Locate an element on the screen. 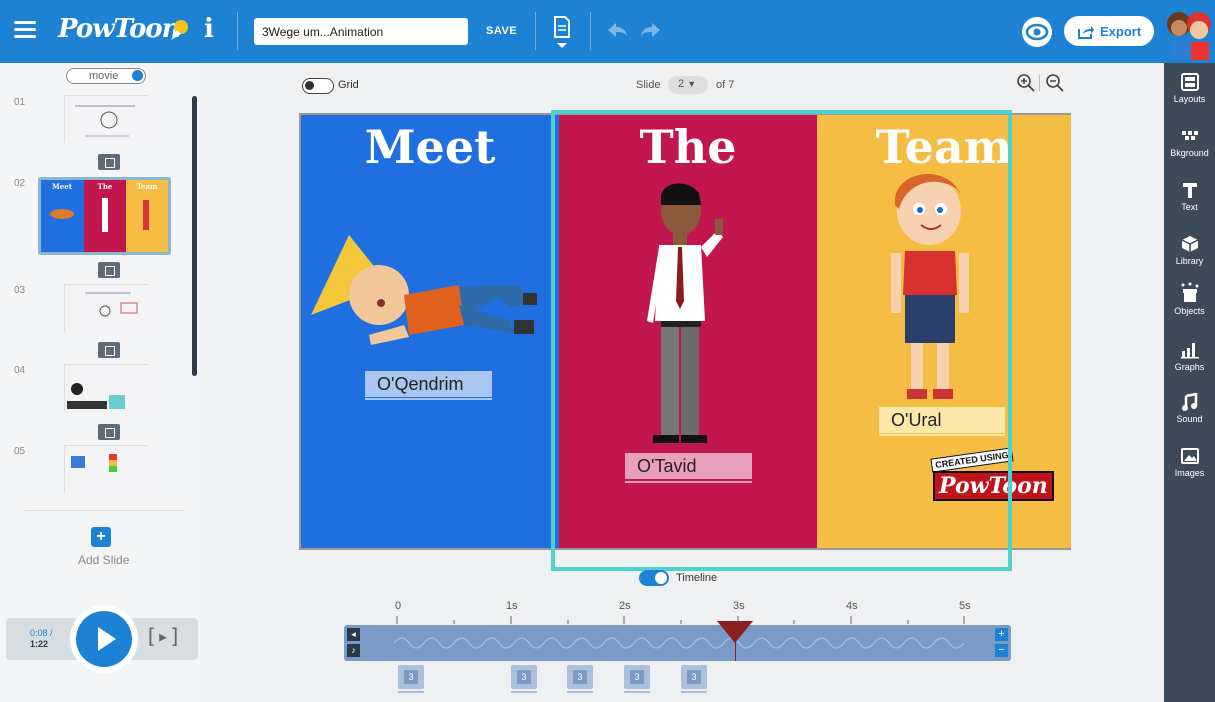  layouts-tool: Layouts is located at coordinates (1189, 88).